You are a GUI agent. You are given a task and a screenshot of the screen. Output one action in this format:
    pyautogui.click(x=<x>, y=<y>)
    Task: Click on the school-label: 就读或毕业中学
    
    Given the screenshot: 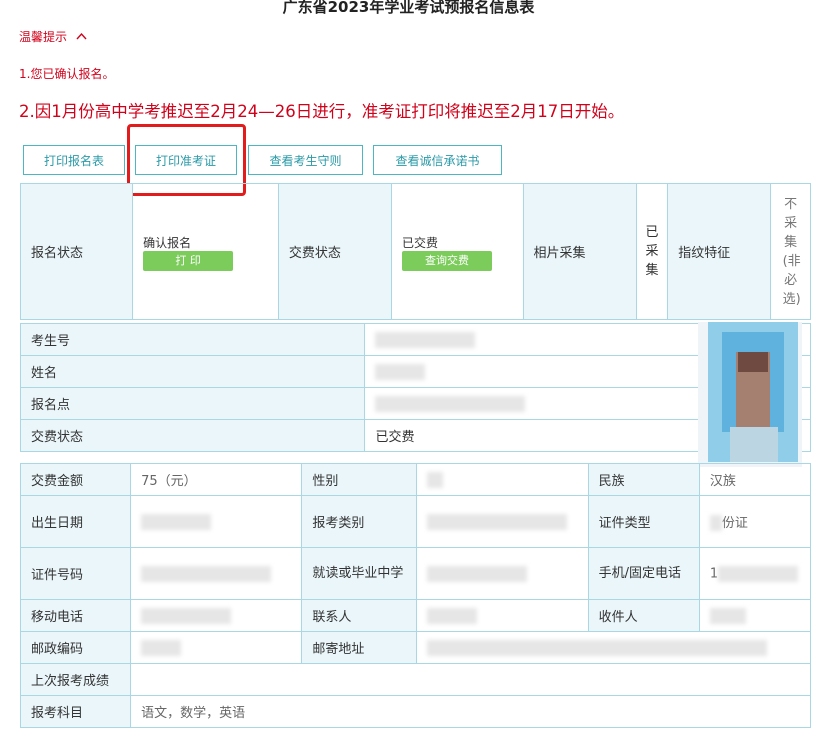 What is the action you would take?
    pyautogui.click(x=359, y=573)
    